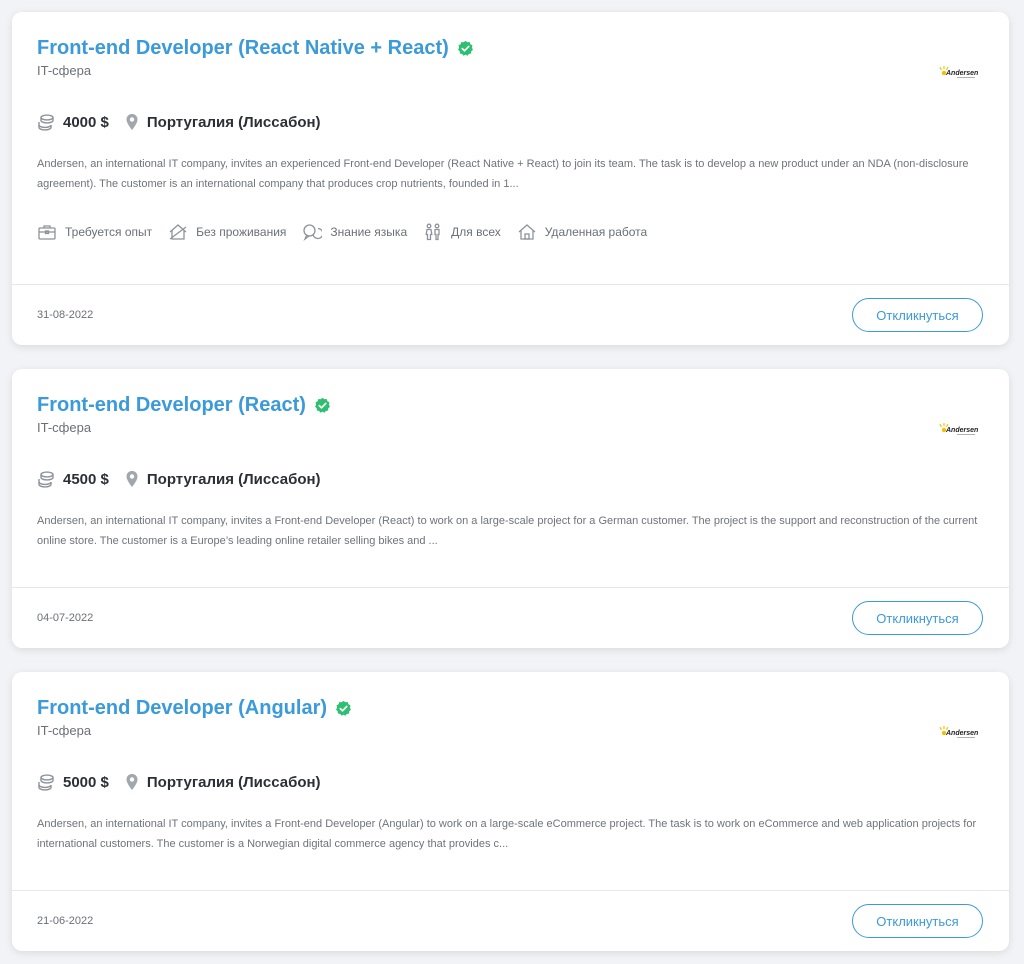  I want to click on feature-no-accommodation: Без проживания, so click(227, 232).